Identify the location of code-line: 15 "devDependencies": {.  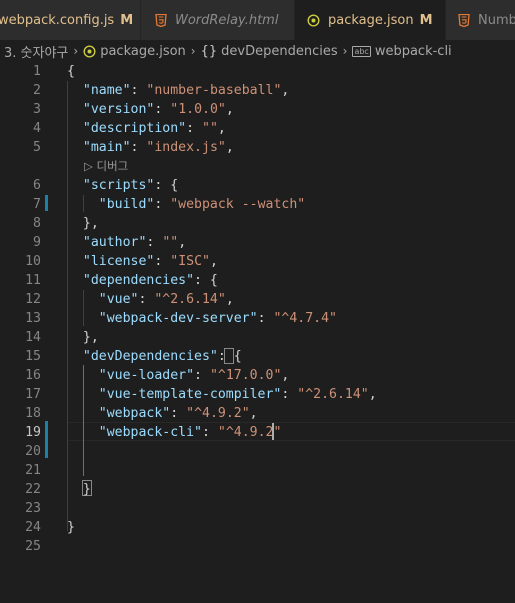
(257, 356).